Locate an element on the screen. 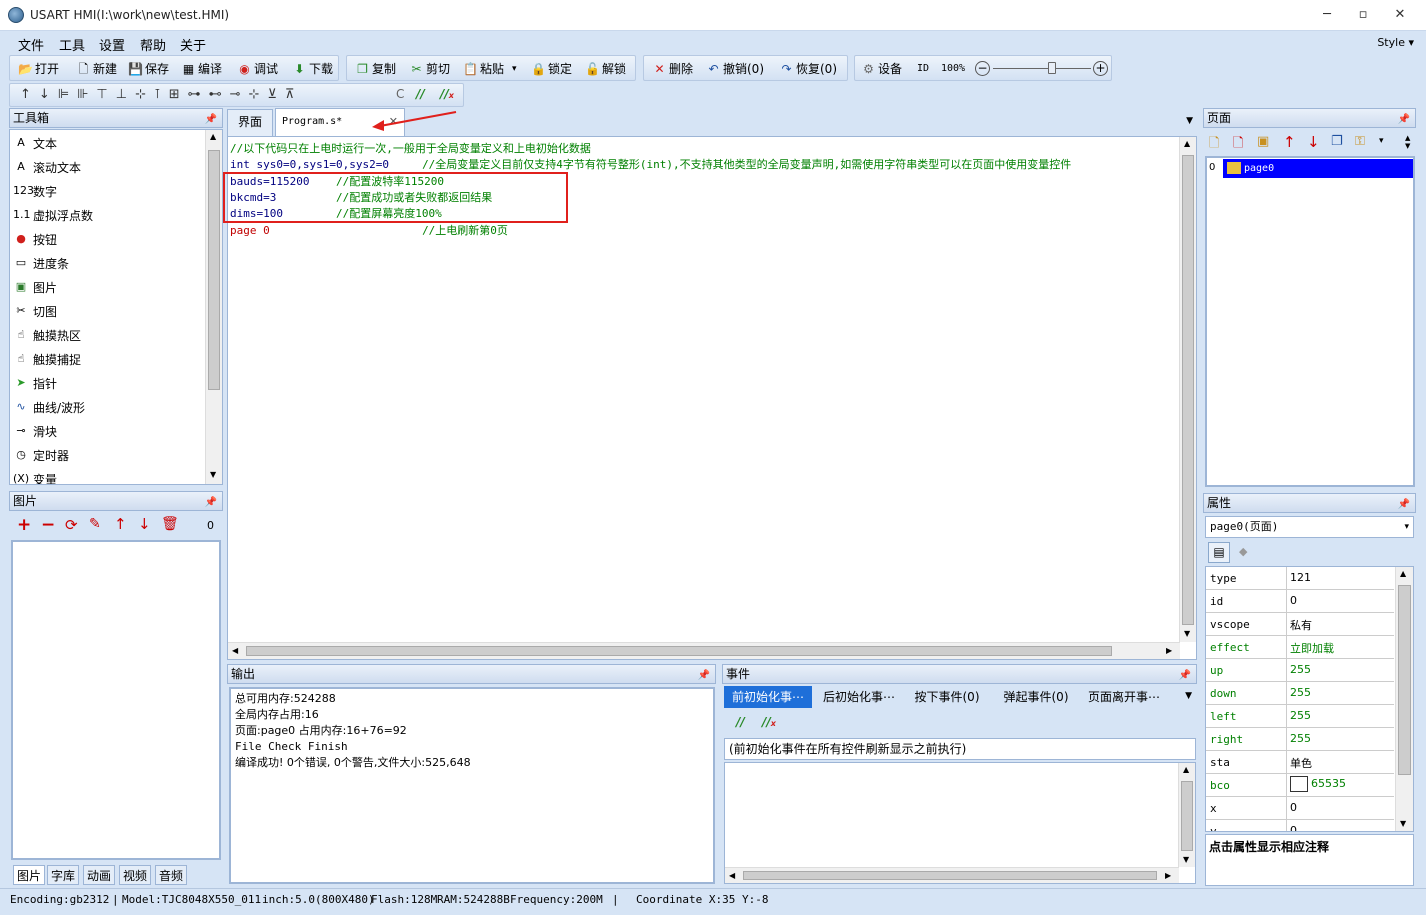  toolbox-item: ▭ 进度条 is located at coordinates (41, 263).